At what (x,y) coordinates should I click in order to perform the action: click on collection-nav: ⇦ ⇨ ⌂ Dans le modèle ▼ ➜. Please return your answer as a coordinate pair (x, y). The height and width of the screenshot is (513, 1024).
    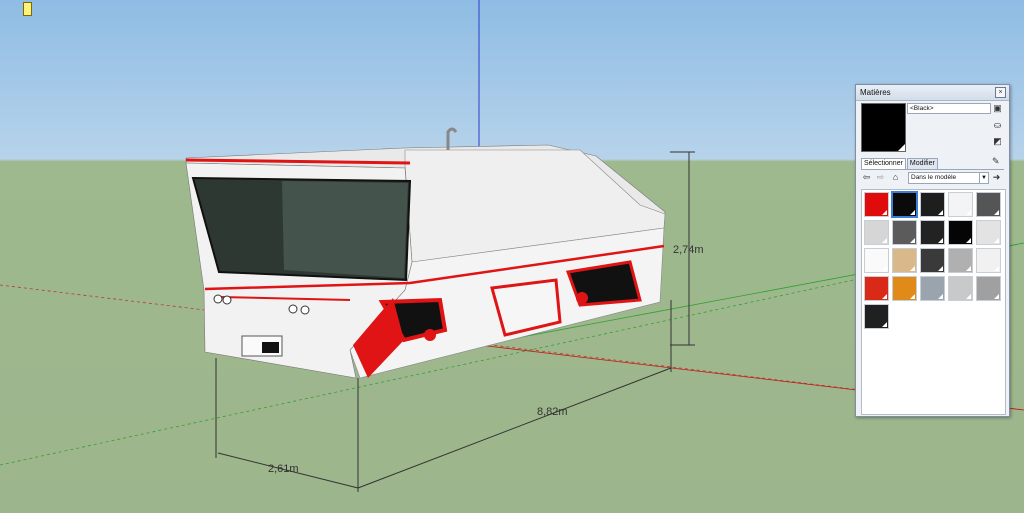
    Looking at the image, I should click on (931, 178).